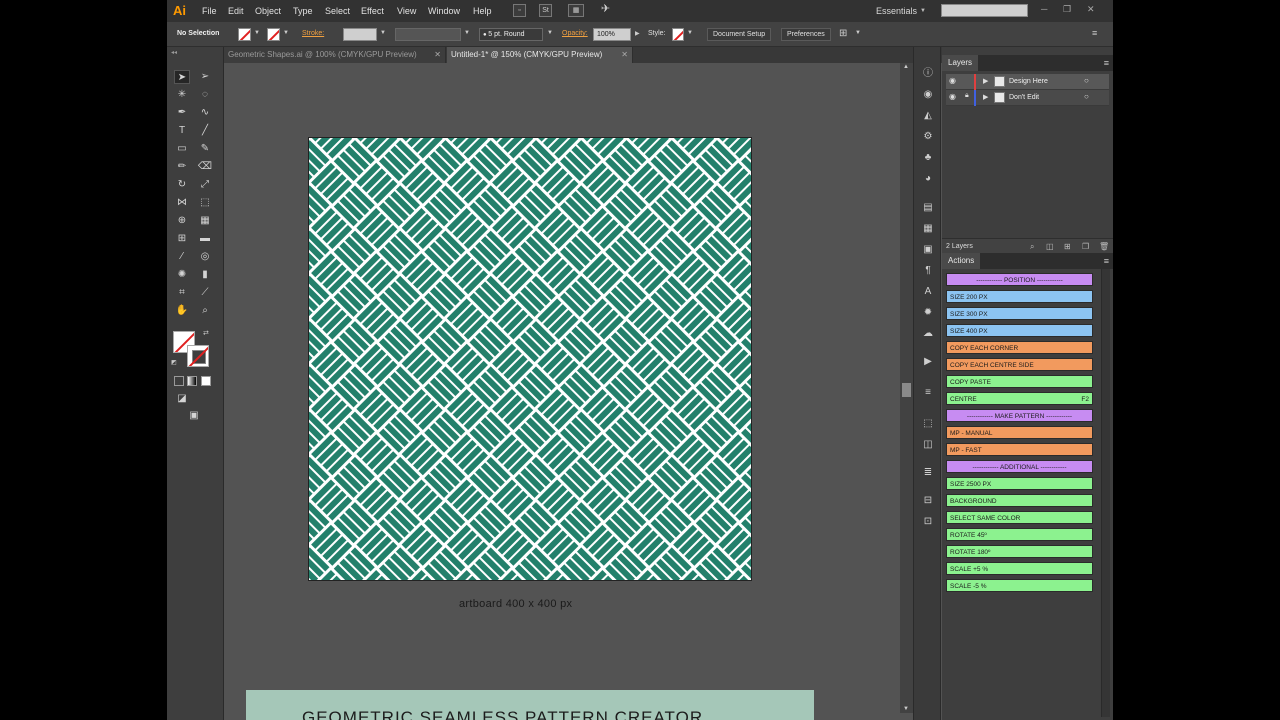  What do you see at coordinates (236, 11) in the screenshot?
I see `menu-edit: Edit` at bounding box center [236, 11].